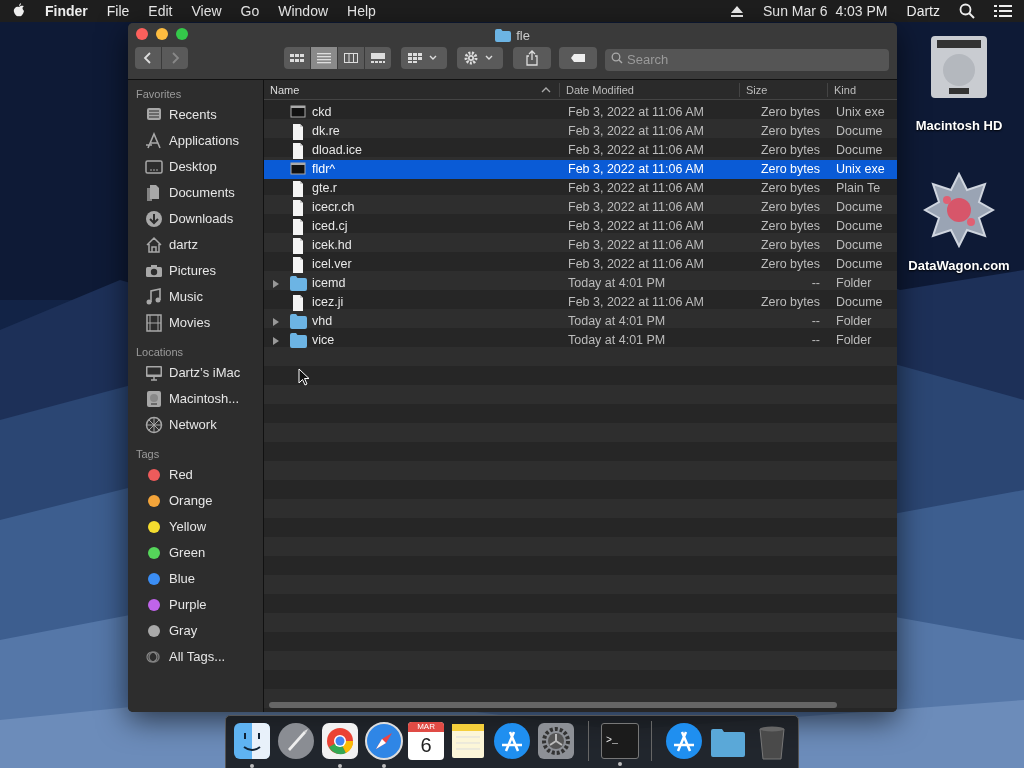 This screenshot has height=768, width=1024. I want to click on eject-icon, so click(737, 11).